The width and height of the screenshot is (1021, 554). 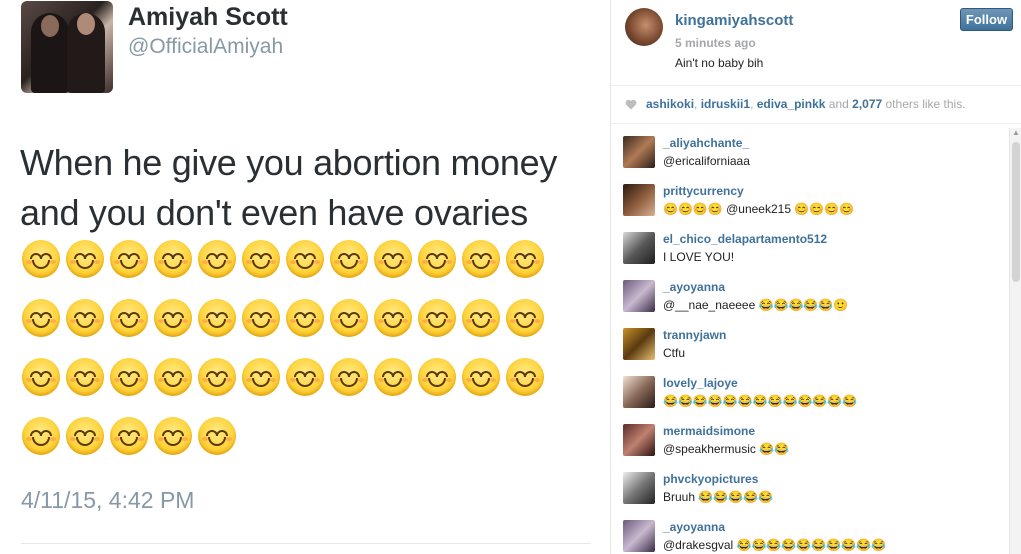 What do you see at coordinates (791, 104) in the screenshot?
I see `liker-link: ediva_pinkk` at bounding box center [791, 104].